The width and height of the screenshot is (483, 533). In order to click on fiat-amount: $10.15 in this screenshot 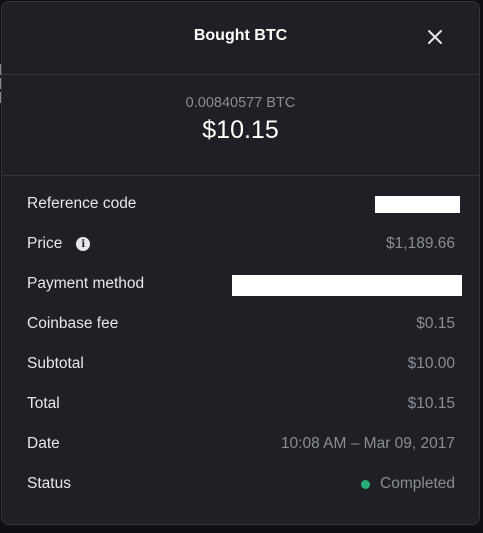, I will do `click(240, 130)`.